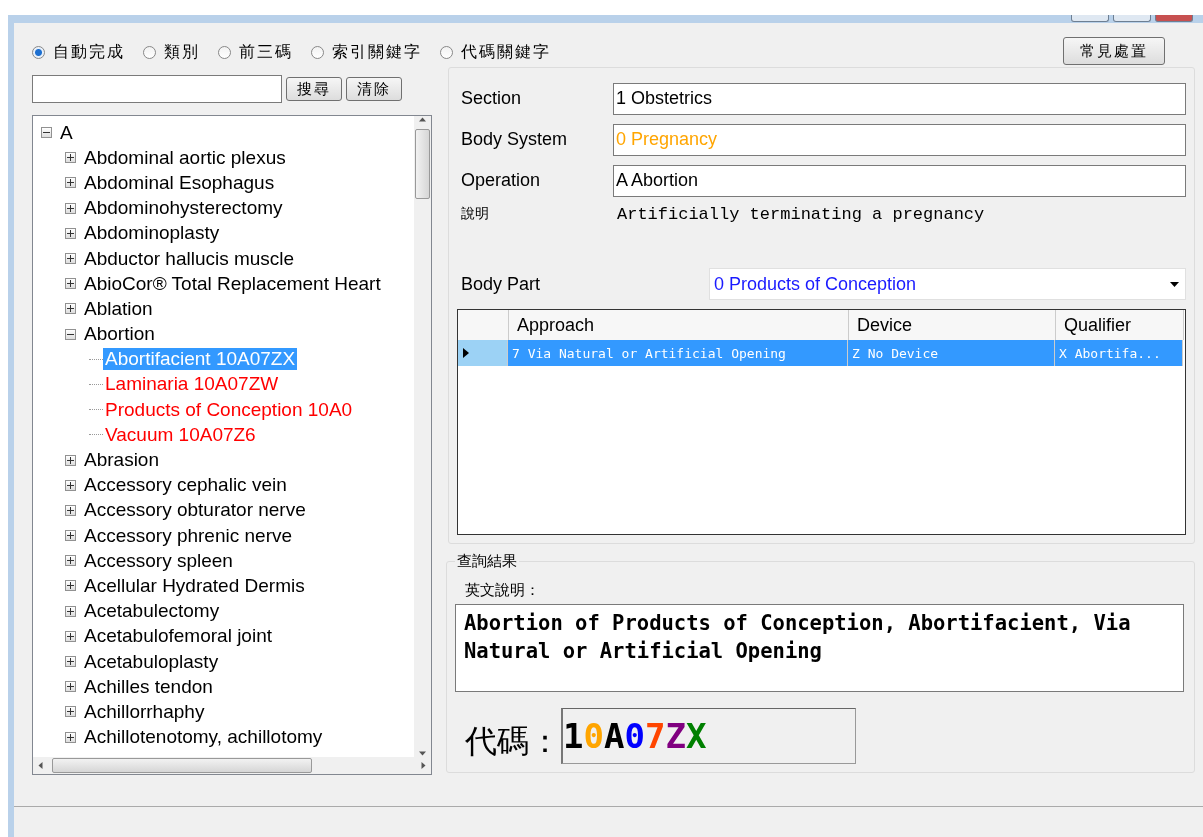 This screenshot has width=1203, height=837. I want to click on tree-item: Abductor hallucis muscle, so click(189, 258).